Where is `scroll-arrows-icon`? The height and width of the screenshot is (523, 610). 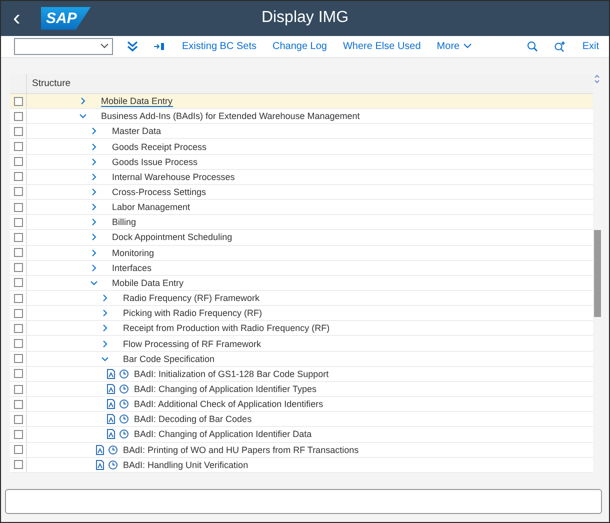
scroll-arrows-icon is located at coordinates (597, 79).